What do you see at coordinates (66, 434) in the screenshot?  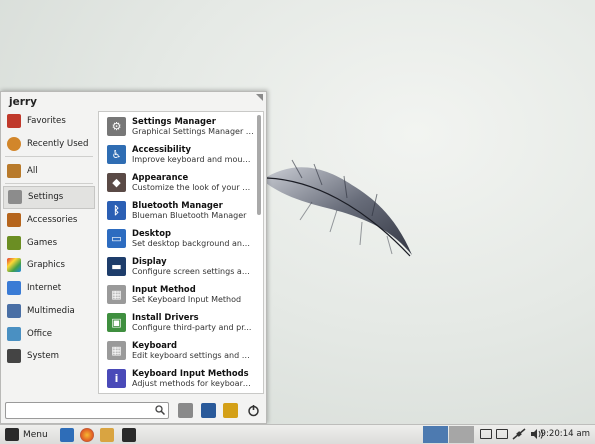 I see `file-manager-launcher-icon` at bounding box center [66, 434].